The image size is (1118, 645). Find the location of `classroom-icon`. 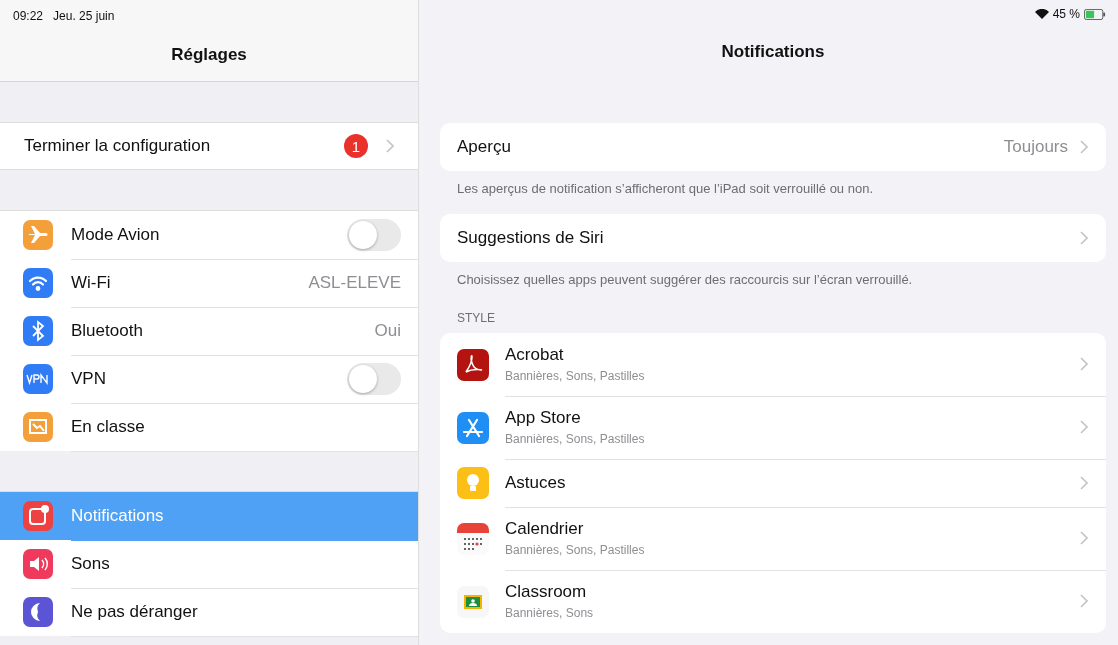

classroom-icon is located at coordinates (473, 601).